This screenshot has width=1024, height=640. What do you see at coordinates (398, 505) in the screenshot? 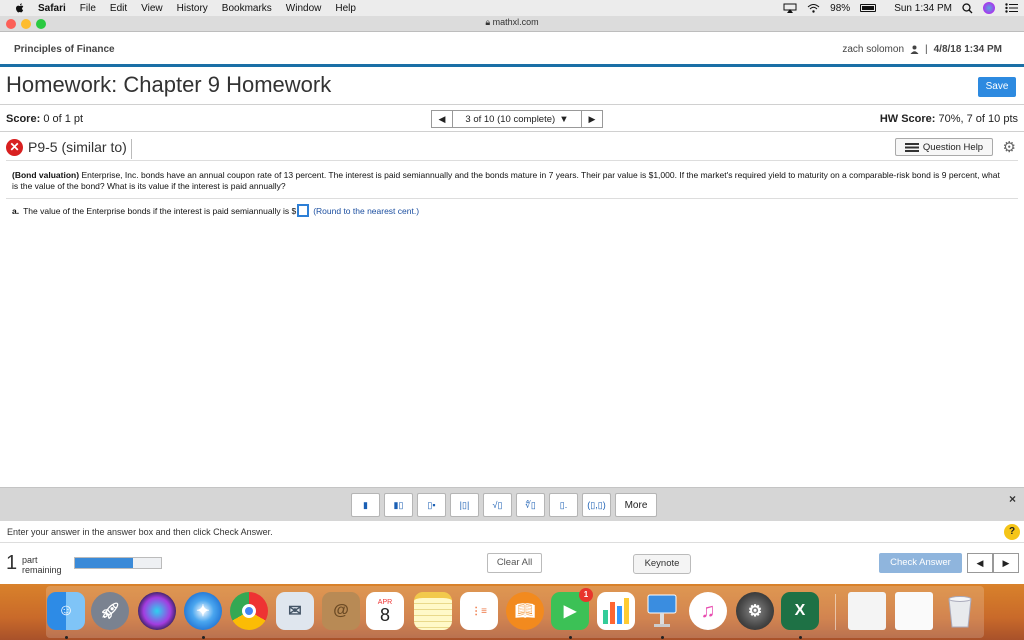
I see `mixed-number-button: ▮▯` at bounding box center [398, 505].